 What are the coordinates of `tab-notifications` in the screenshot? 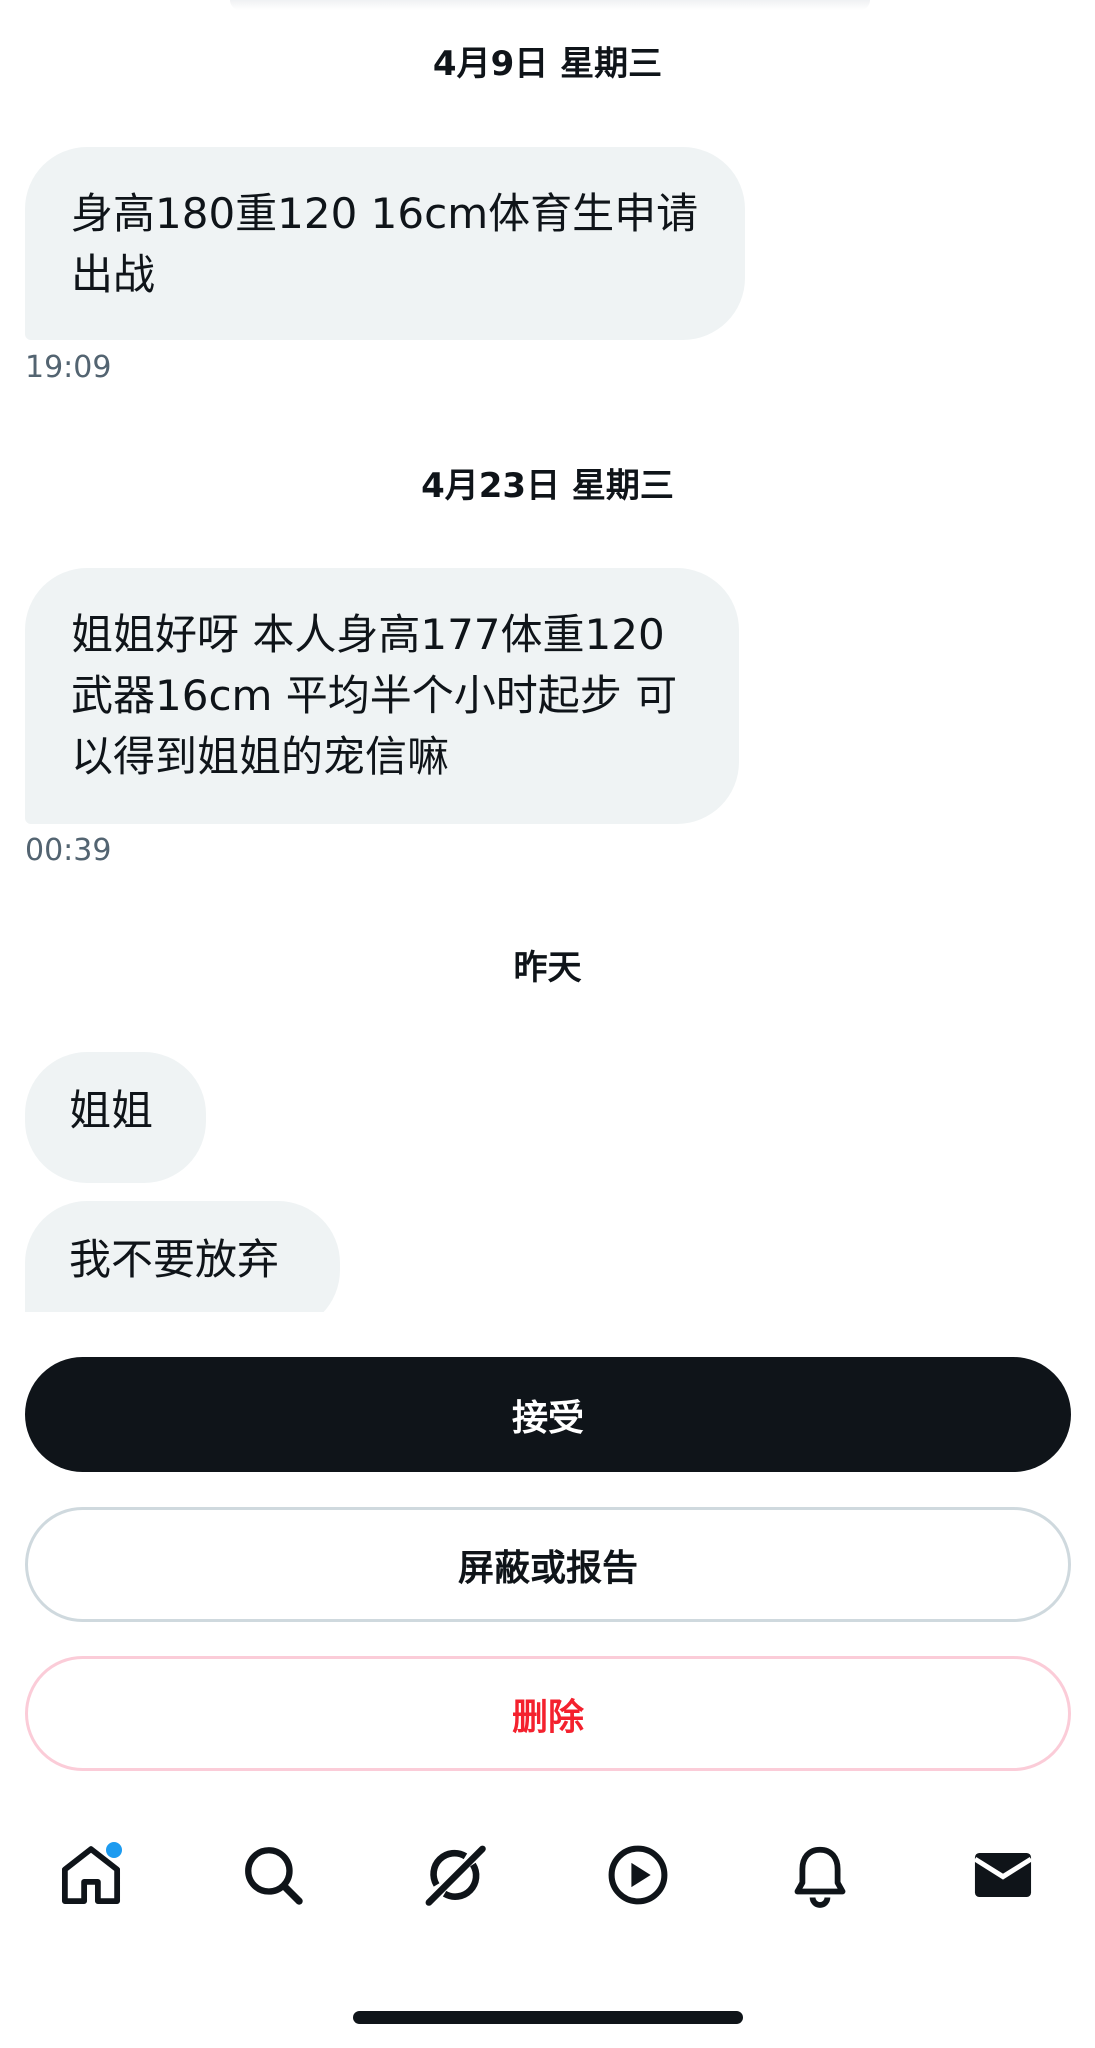 It's located at (820, 1875).